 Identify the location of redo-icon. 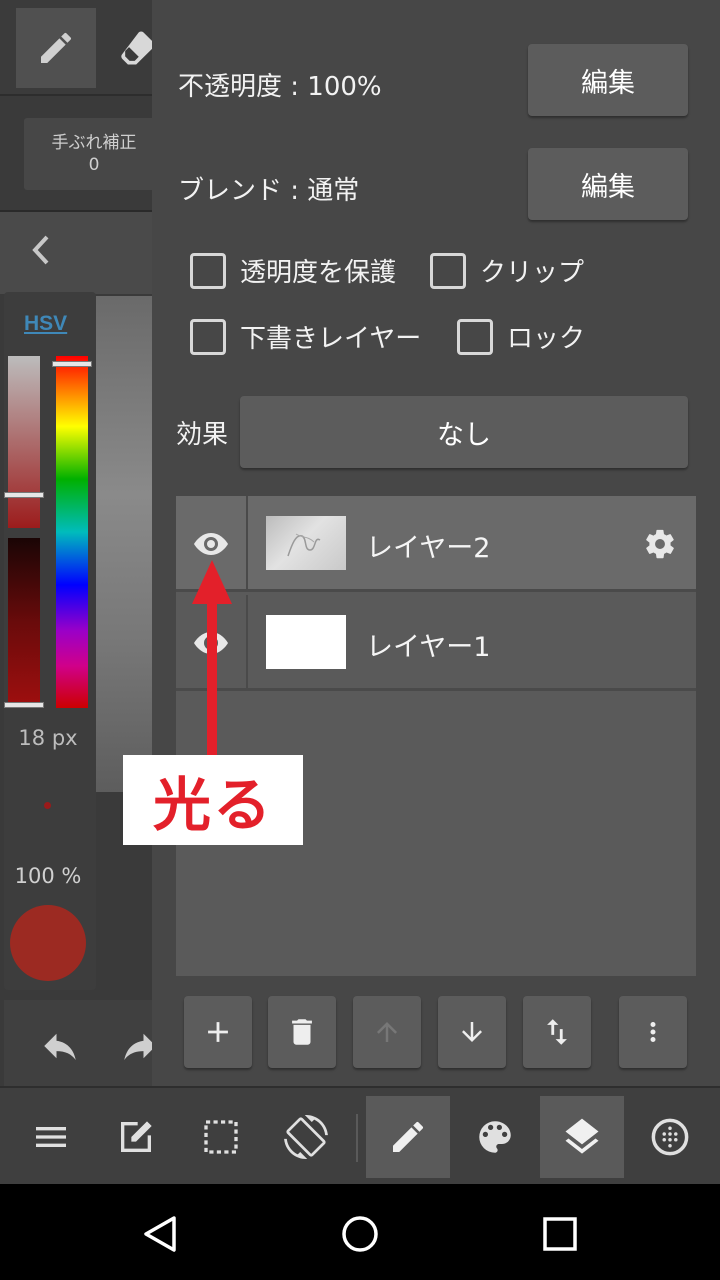
(138, 1046).